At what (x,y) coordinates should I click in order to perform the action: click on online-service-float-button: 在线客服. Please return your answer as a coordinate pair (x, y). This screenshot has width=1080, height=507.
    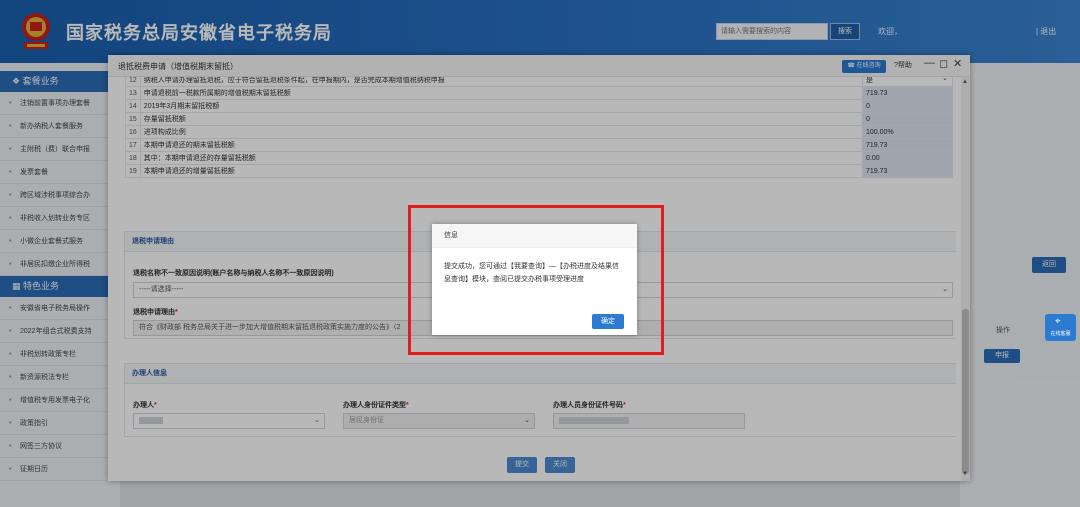
    Looking at the image, I should click on (1060, 327).